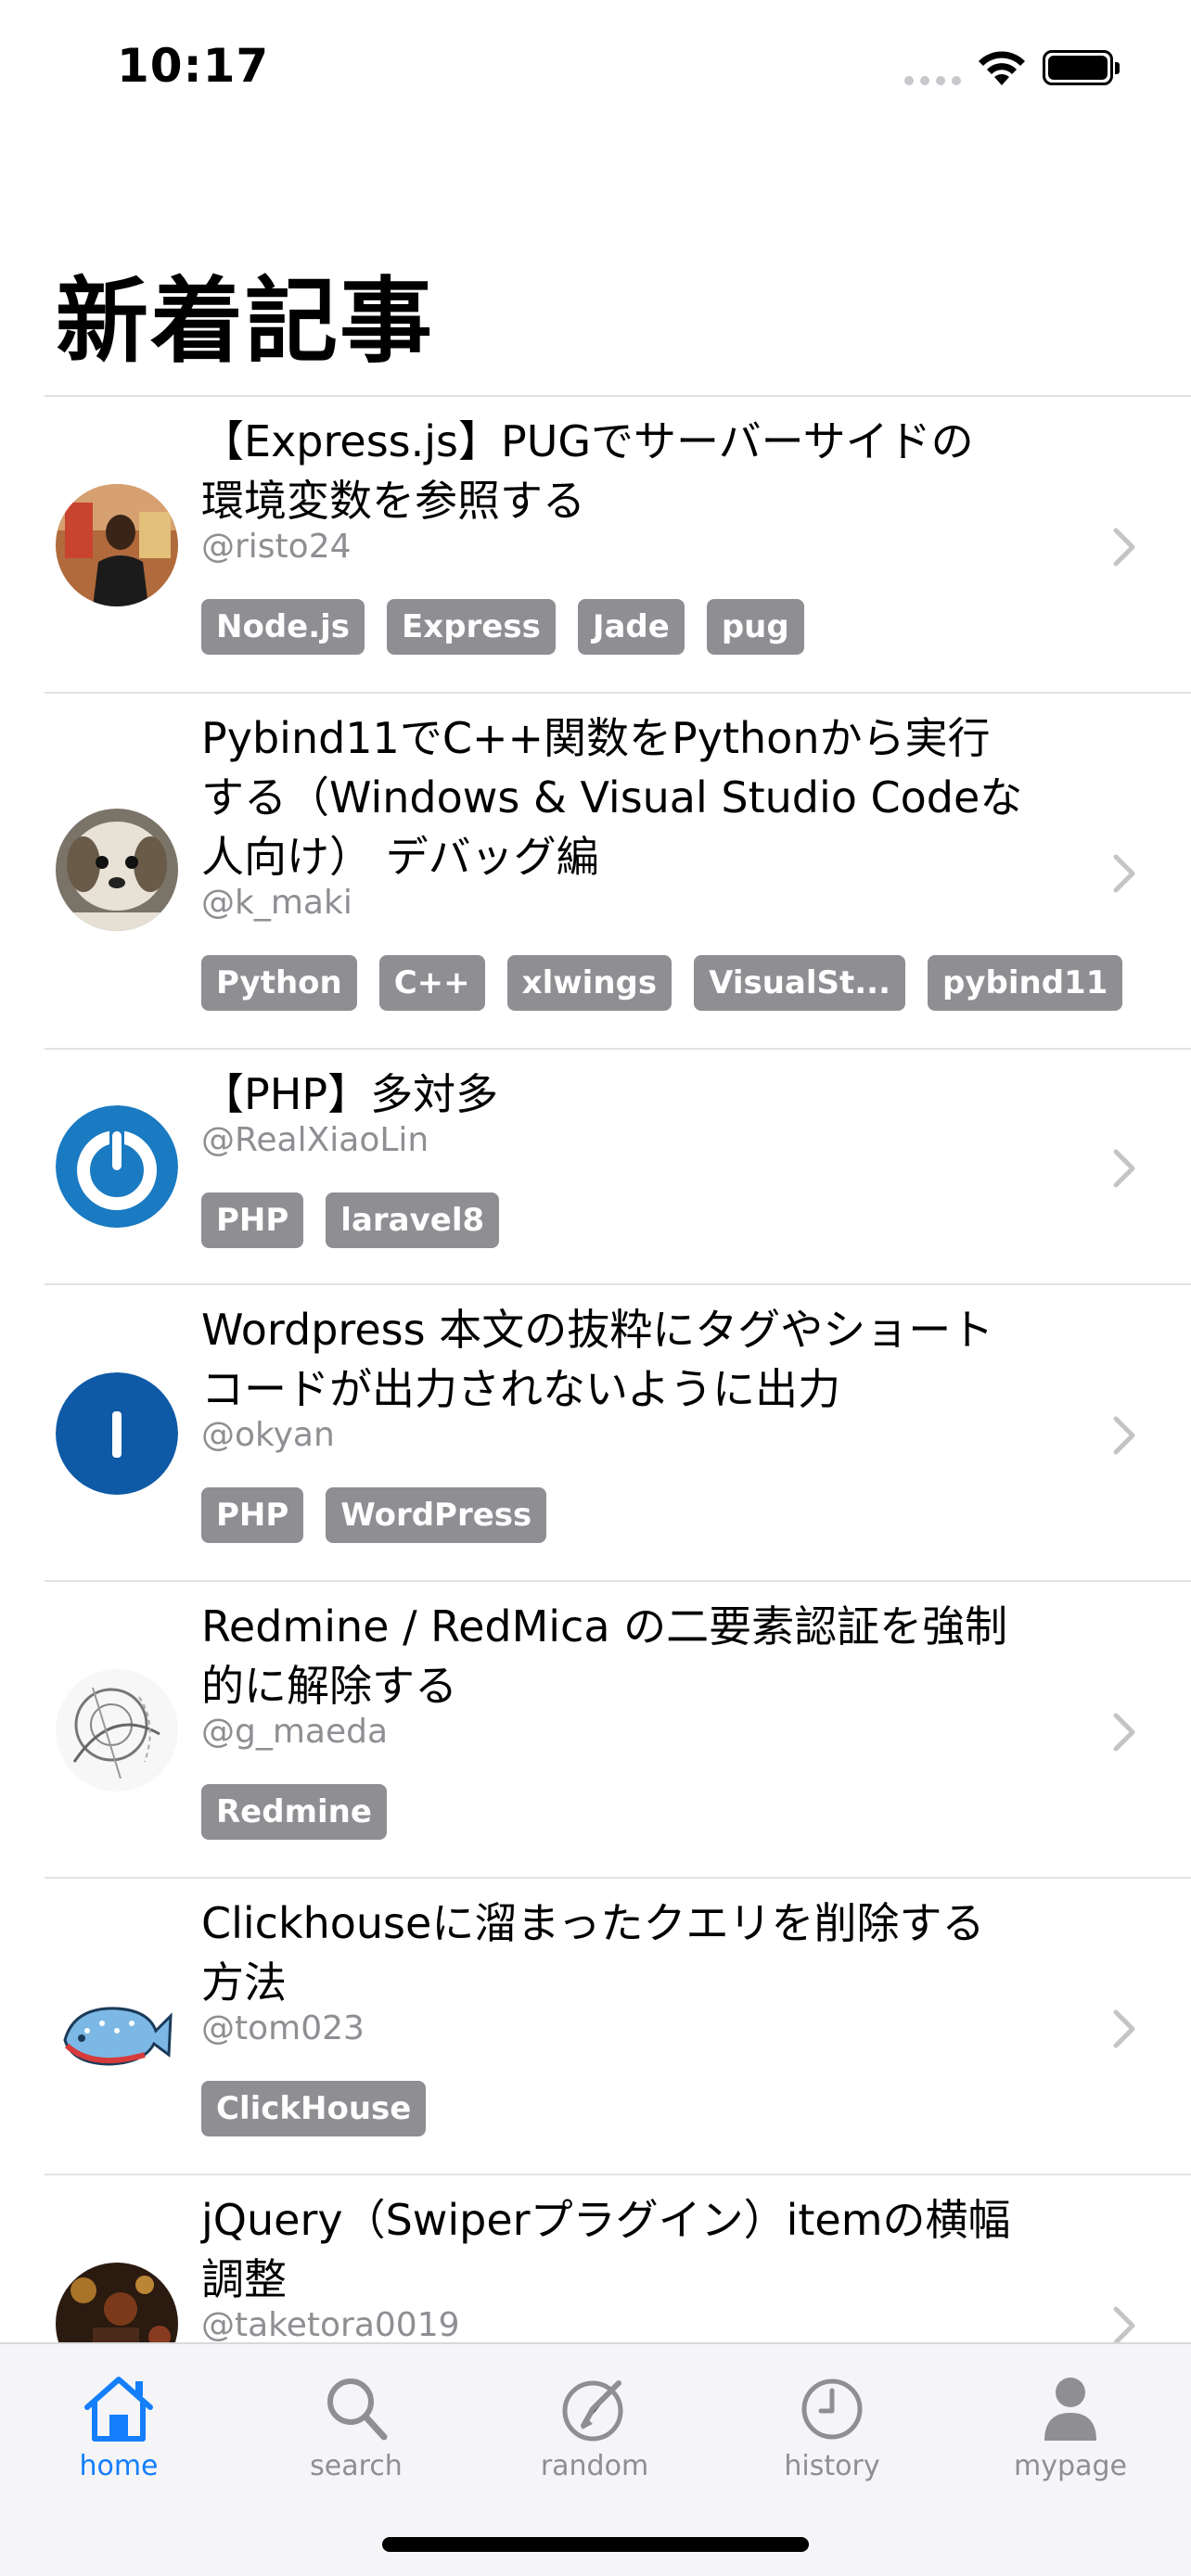 The height and width of the screenshot is (2576, 1191). What do you see at coordinates (606, 2249) in the screenshot?
I see `article-title: jQuery（Swiperプラグイン）itemの横幅 調整` at bounding box center [606, 2249].